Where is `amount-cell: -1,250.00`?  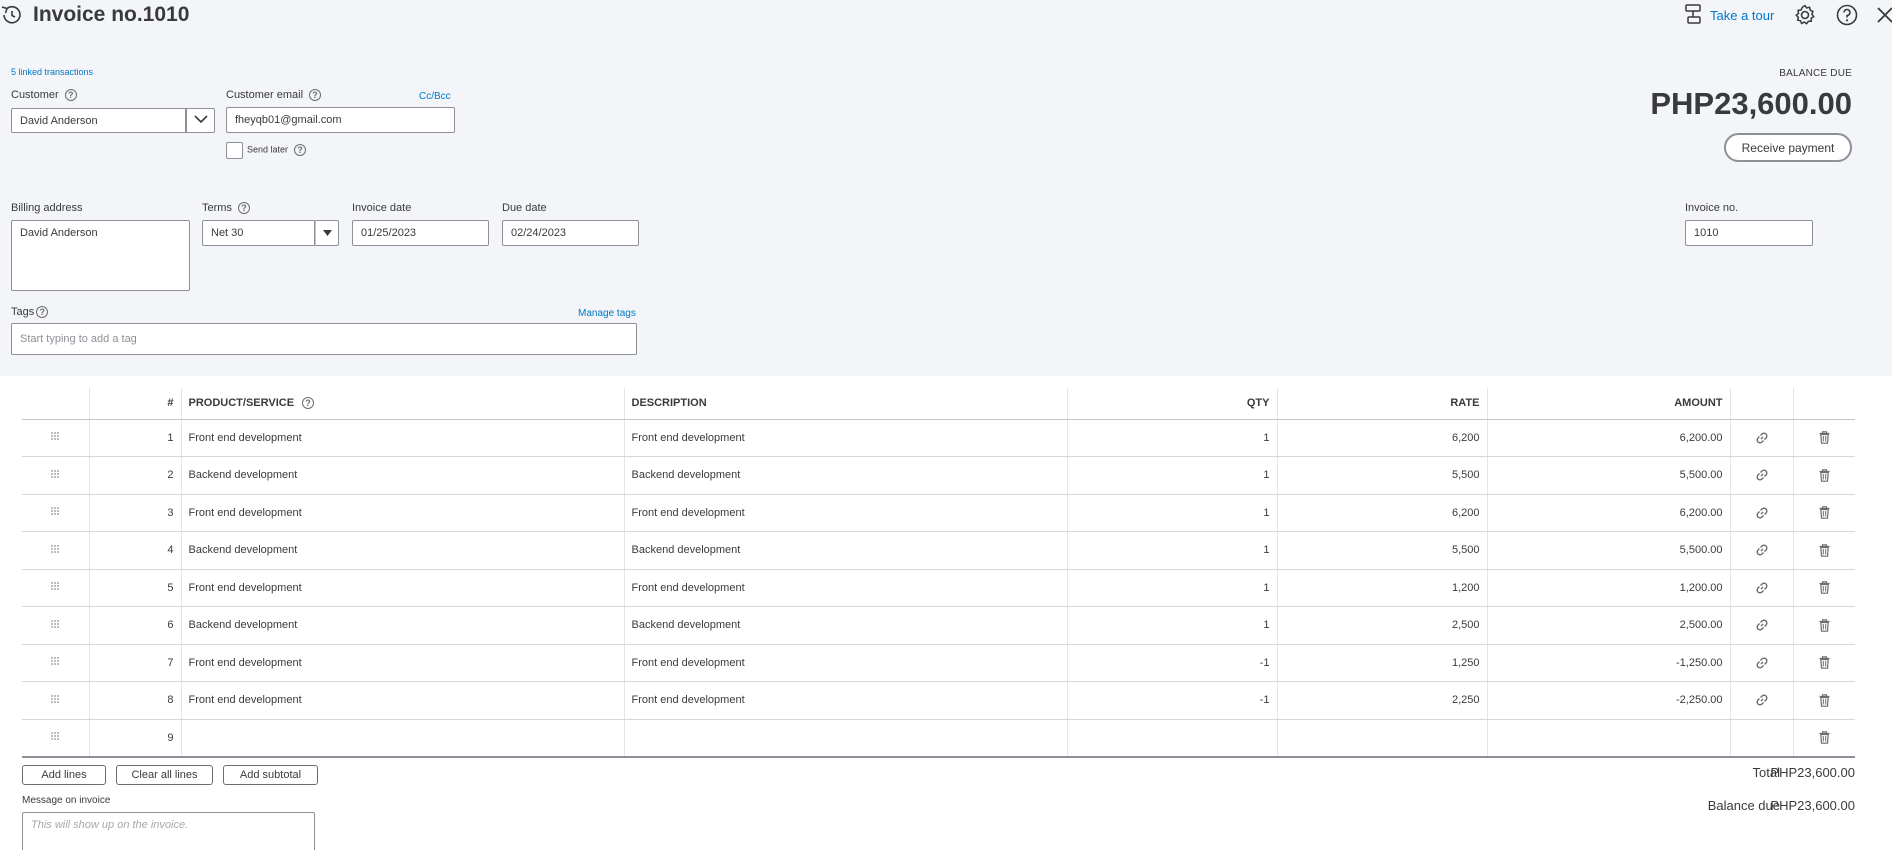 amount-cell: -1,250.00 is located at coordinates (1608, 663).